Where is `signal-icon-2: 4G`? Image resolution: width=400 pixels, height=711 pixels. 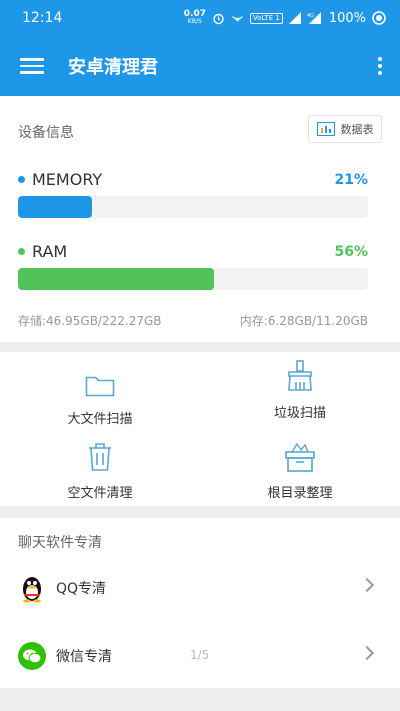 signal-icon-2: 4G is located at coordinates (314, 18).